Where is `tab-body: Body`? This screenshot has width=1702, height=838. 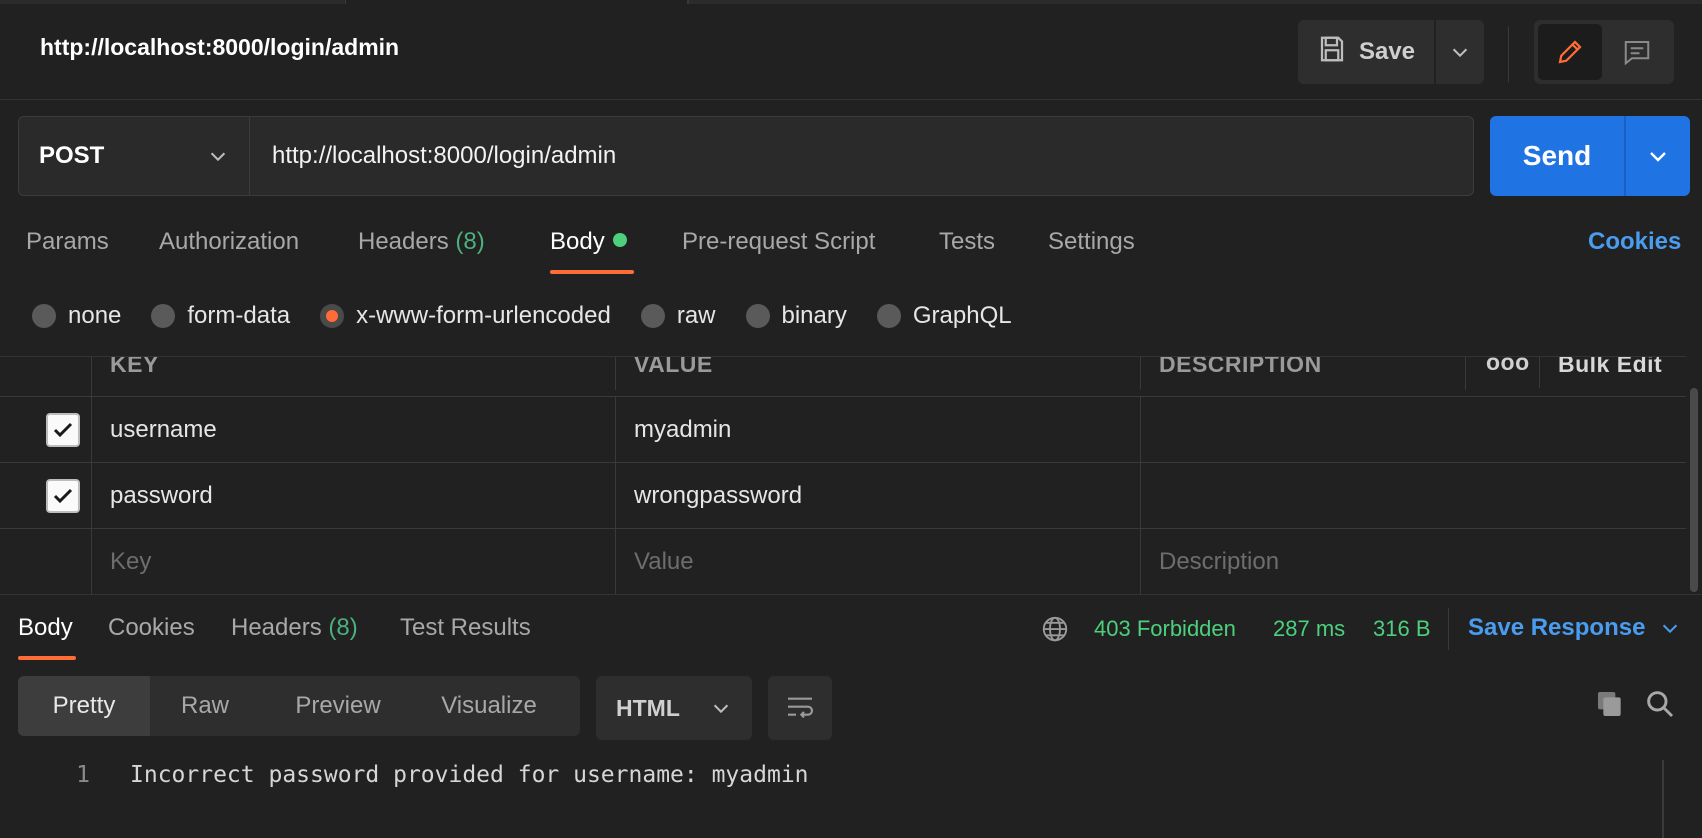 tab-body: Body is located at coordinates (588, 242).